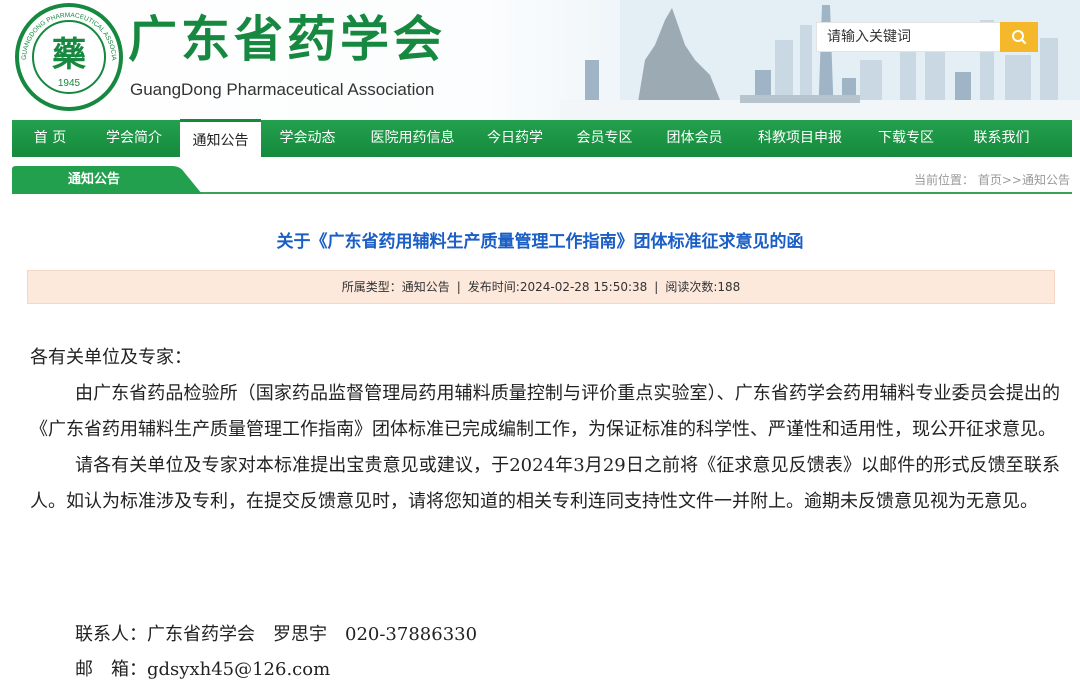  I want to click on nav-news: 学会动态, so click(307, 138).